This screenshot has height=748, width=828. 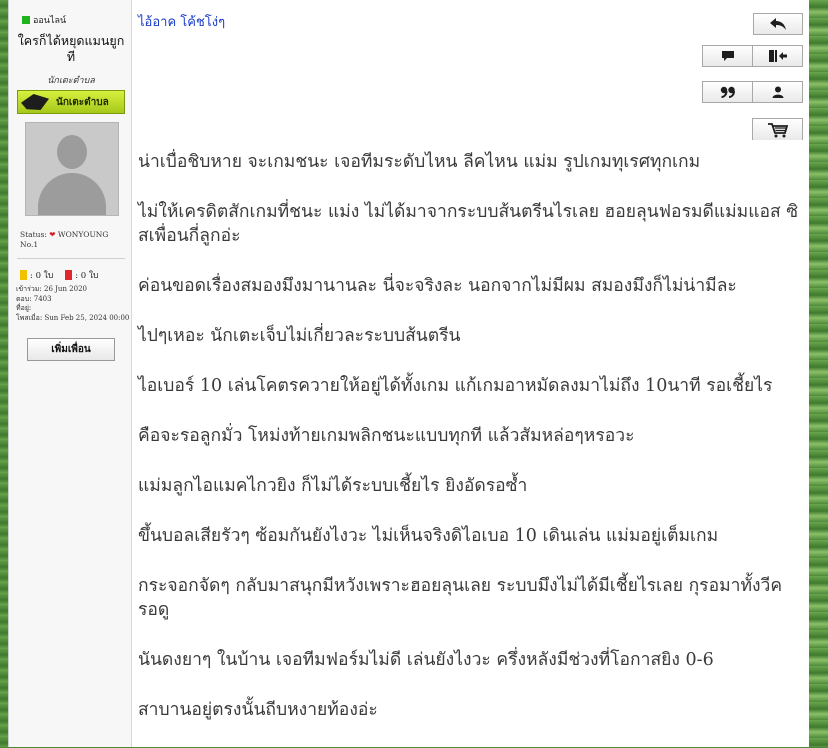 I want to click on add-friend-button: เพิ่มเพื่อน, so click(x=71, y=349).